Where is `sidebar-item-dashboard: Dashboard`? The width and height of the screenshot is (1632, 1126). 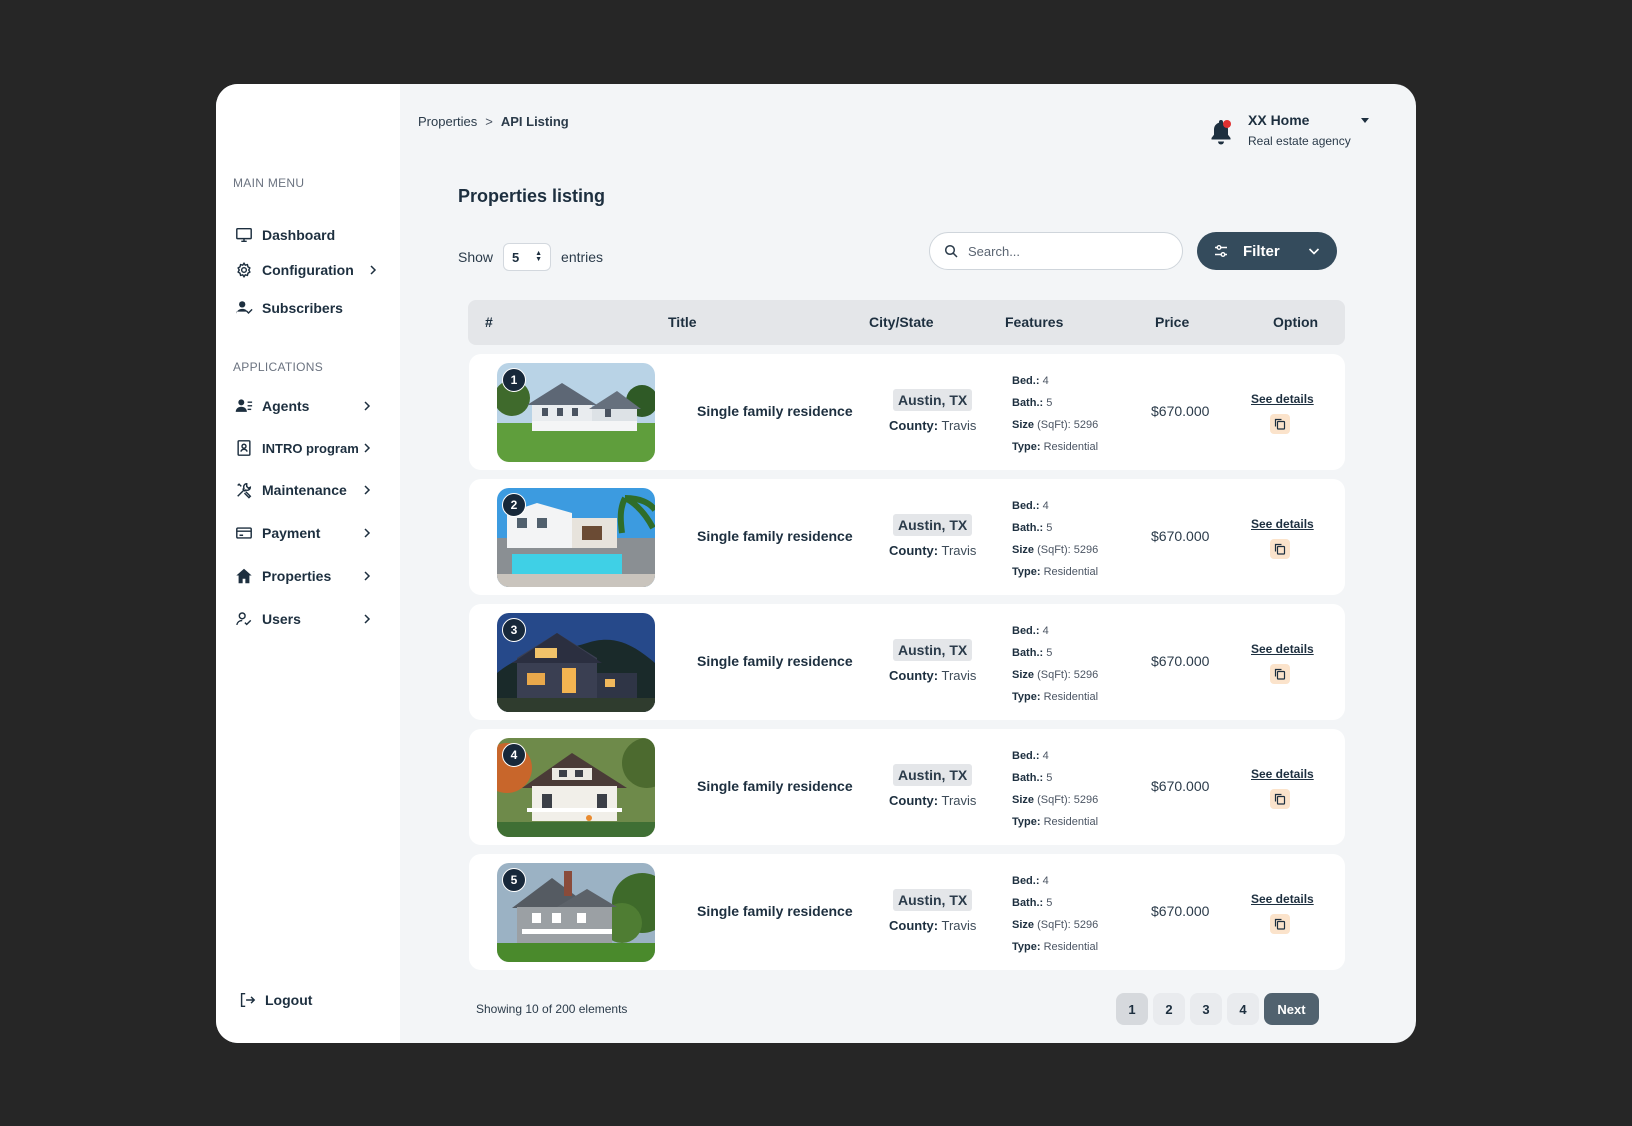 sidebar-item-dashboard: Dashboard is located at coordinates (304, 235).